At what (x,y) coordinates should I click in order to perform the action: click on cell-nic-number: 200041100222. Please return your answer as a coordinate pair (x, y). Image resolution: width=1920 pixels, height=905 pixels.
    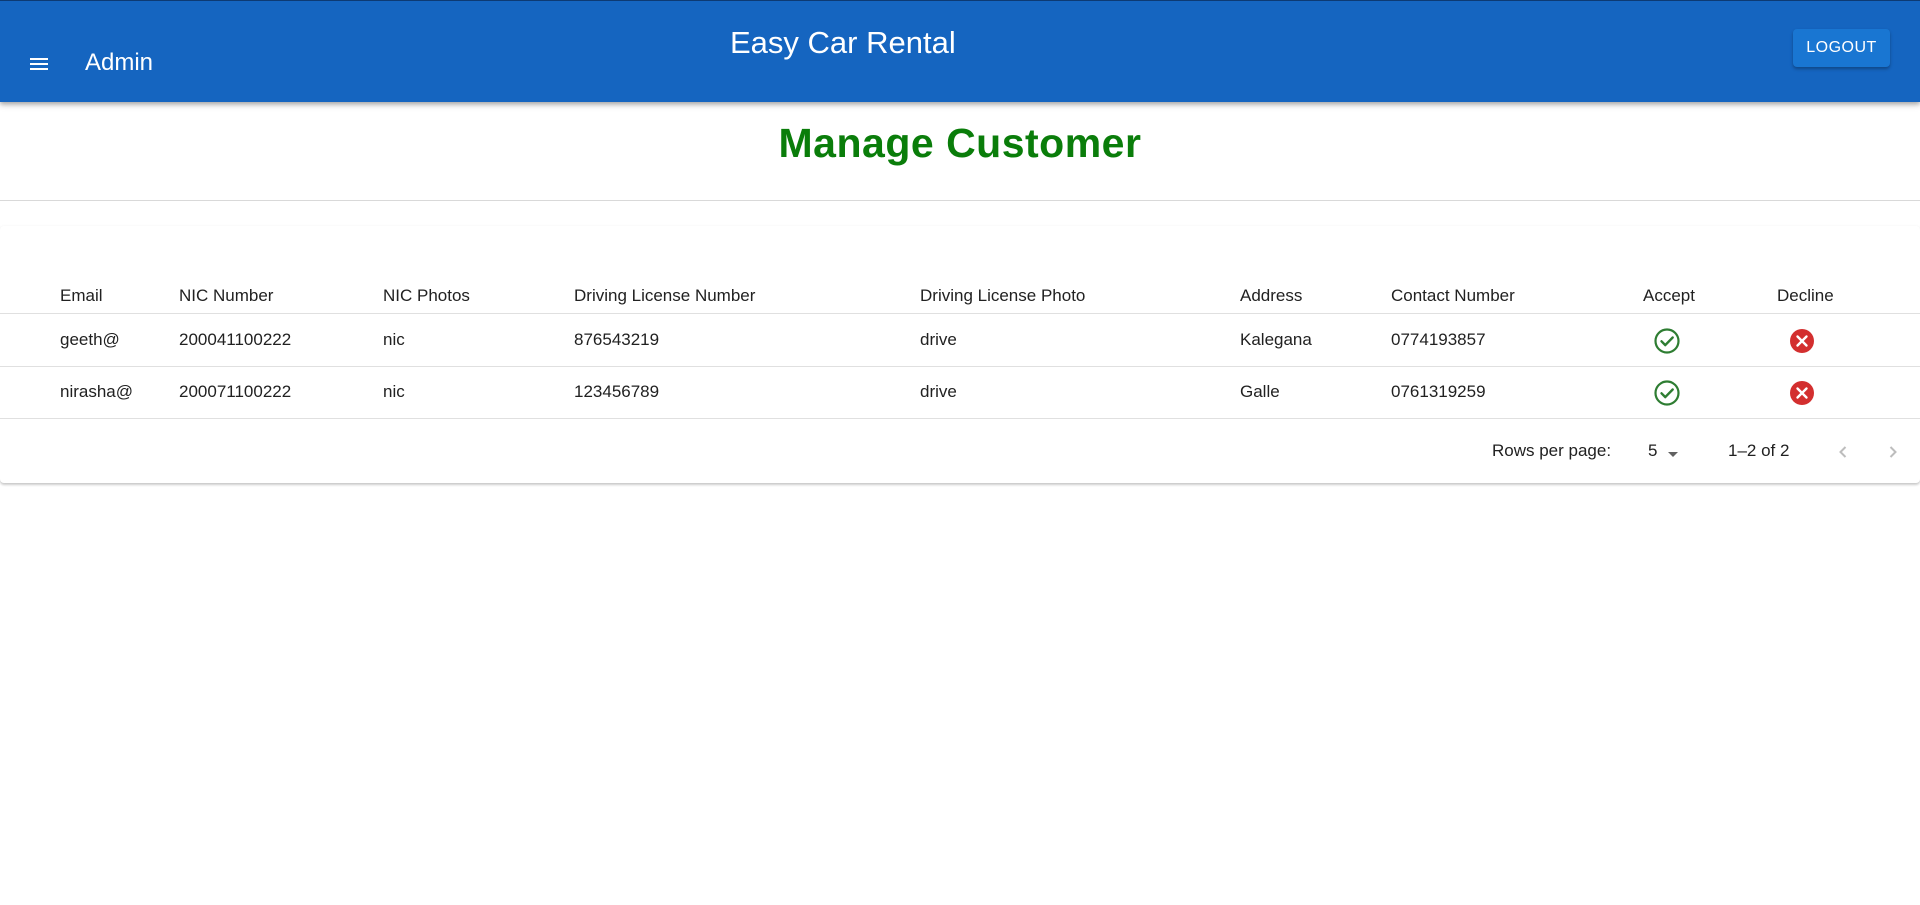
    Looking at the image, I should click on (235, 339).